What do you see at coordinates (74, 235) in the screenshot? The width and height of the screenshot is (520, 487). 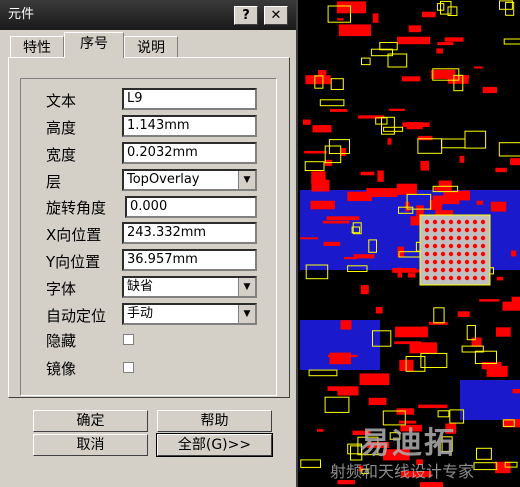 I see `x-position-label: X向位置` at bounding box center [74, 235].